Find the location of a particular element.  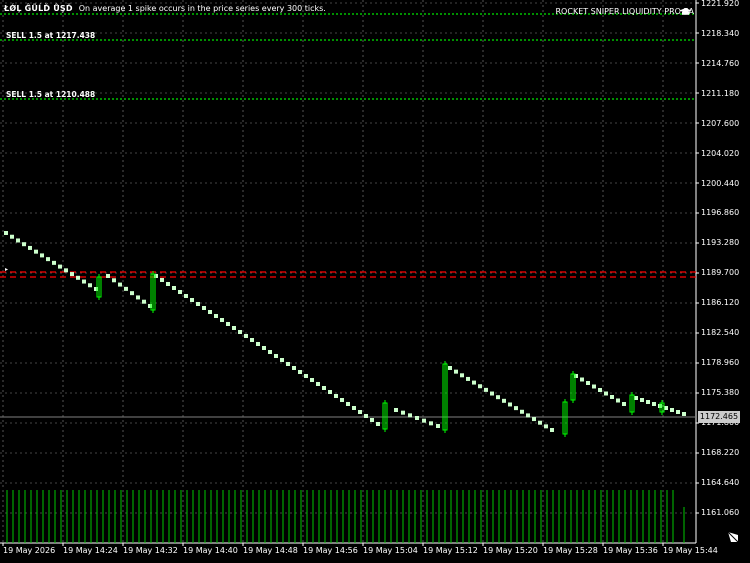

time-tick-label: 19 May 14:48 is located at coordinates (270, 550).